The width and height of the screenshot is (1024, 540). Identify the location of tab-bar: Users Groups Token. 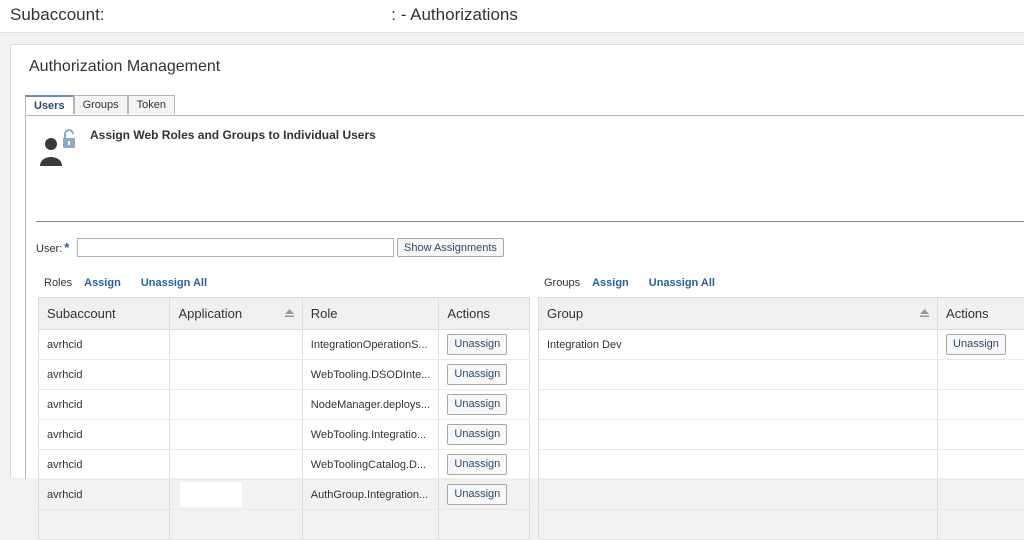
(100, 105).